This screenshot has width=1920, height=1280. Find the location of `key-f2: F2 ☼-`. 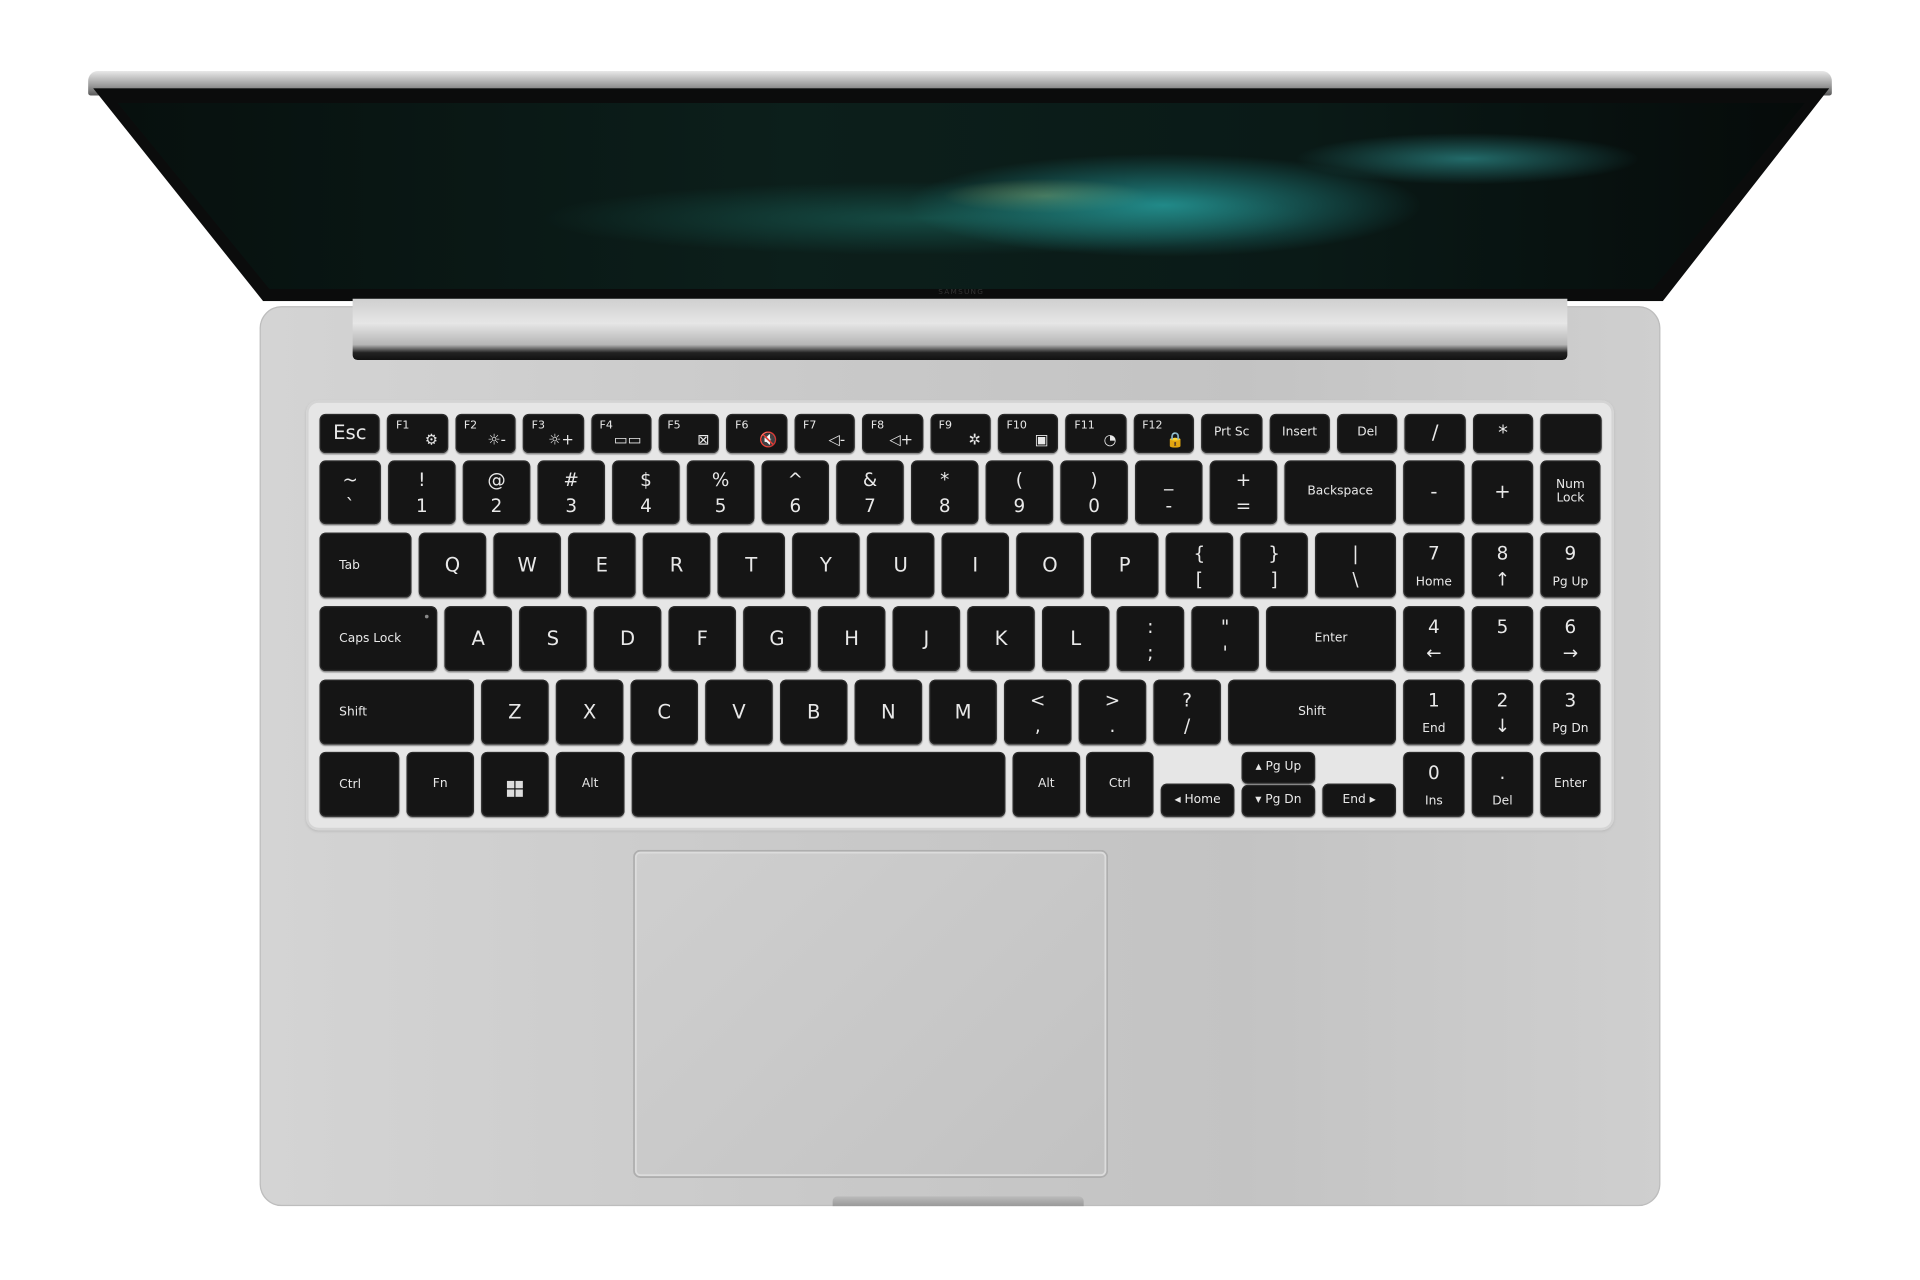

key-f2: F2 ☼- is located at coordinates (485, 433).